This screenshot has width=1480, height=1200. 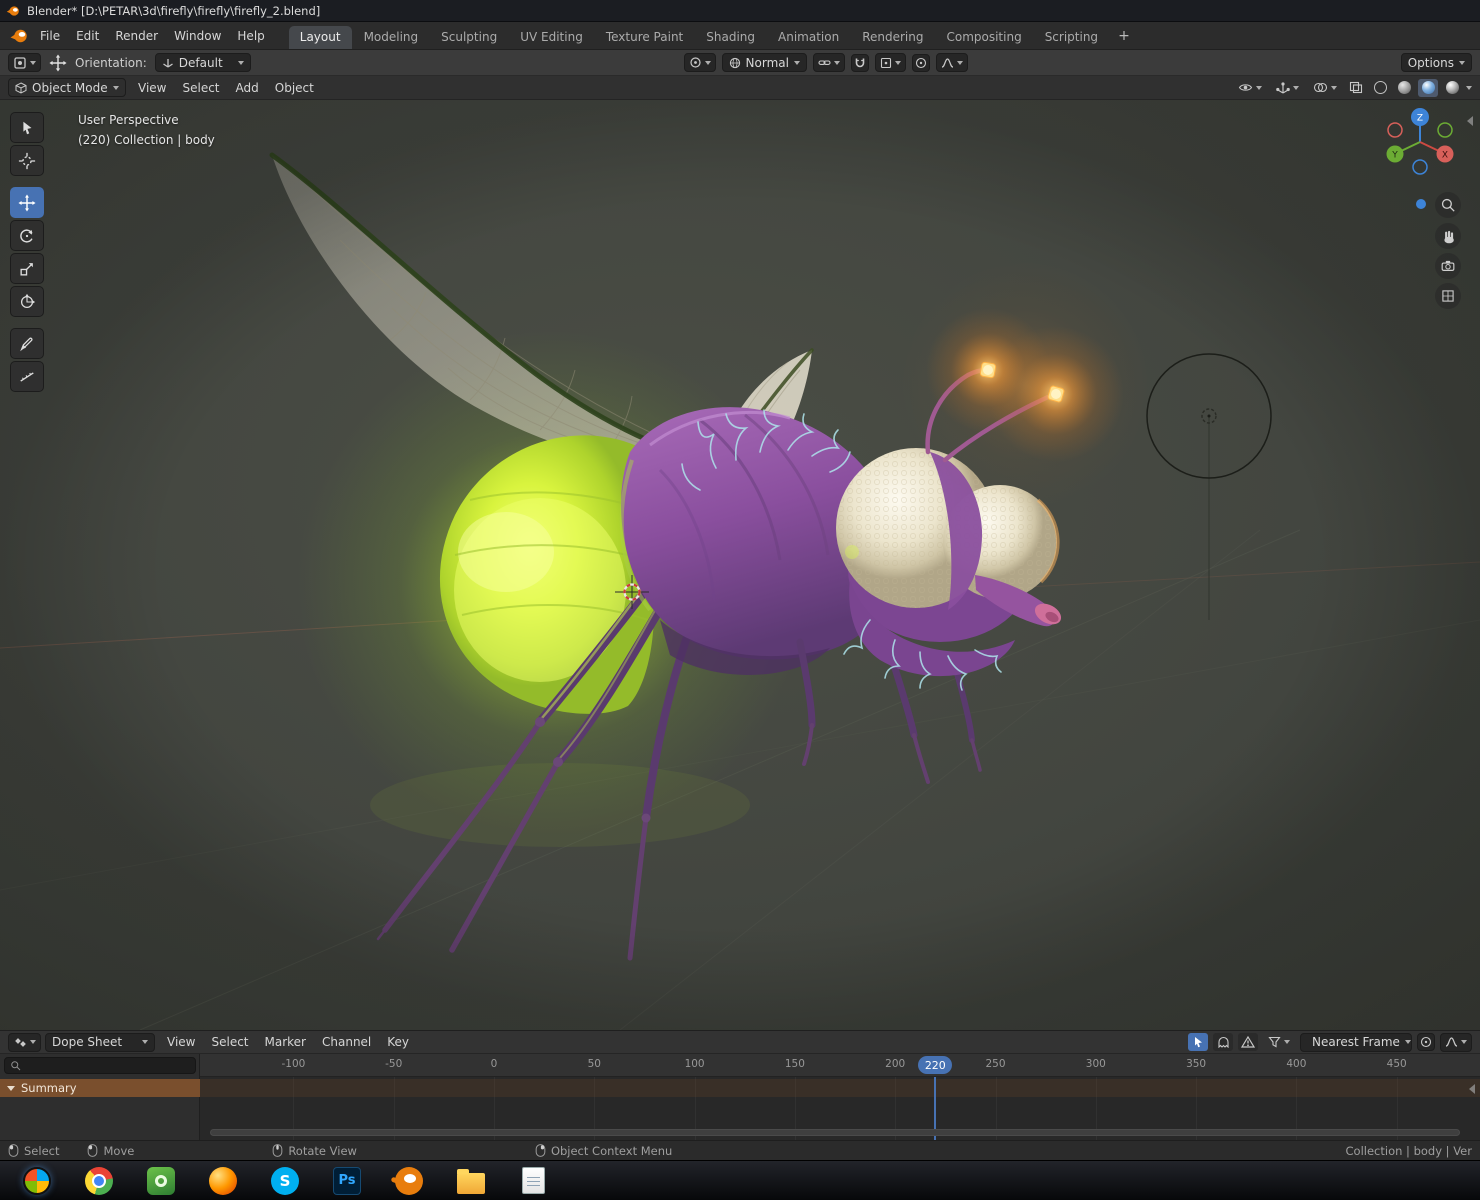 I want to click on proportional-editing-toggle-dopesheet, so click(x=1426, y=1042).